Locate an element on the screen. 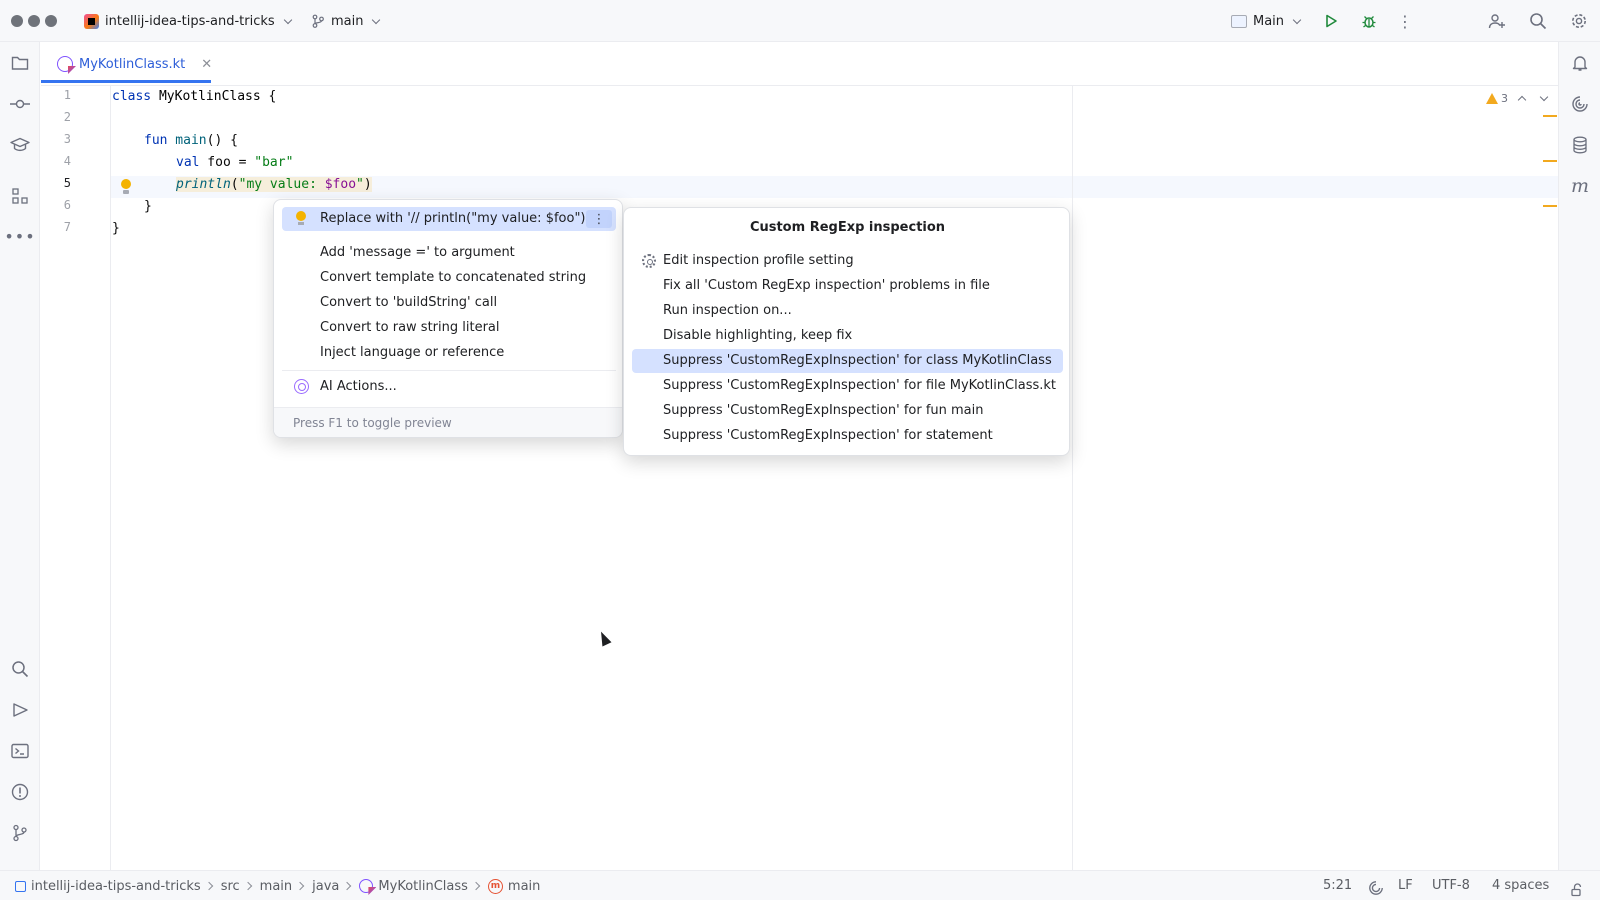  problems-tool-button is located at coordinates (20, 792).